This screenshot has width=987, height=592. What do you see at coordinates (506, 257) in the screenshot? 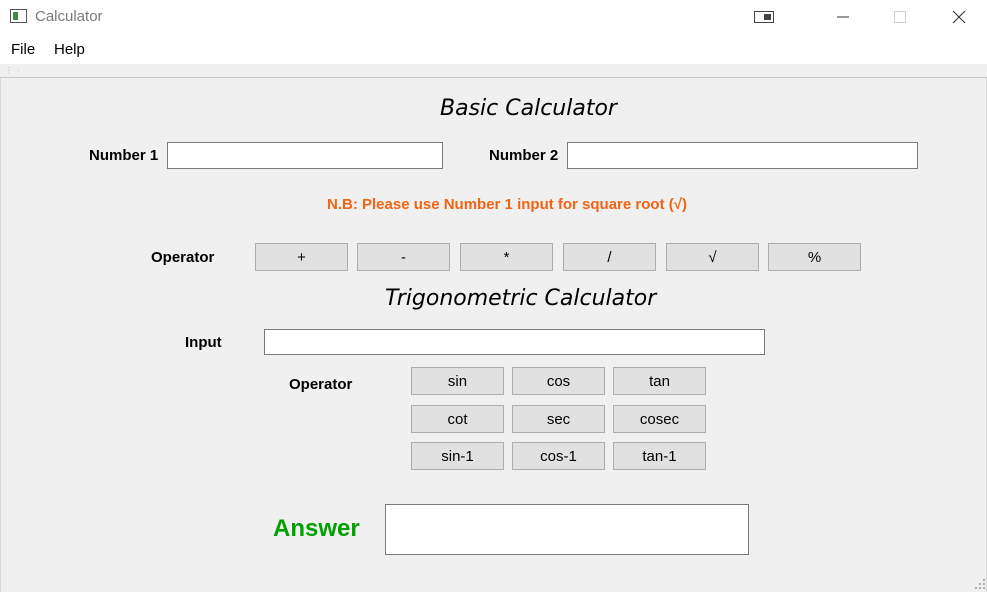
I see `multiply-button: *` at bounding box center [506, 257].